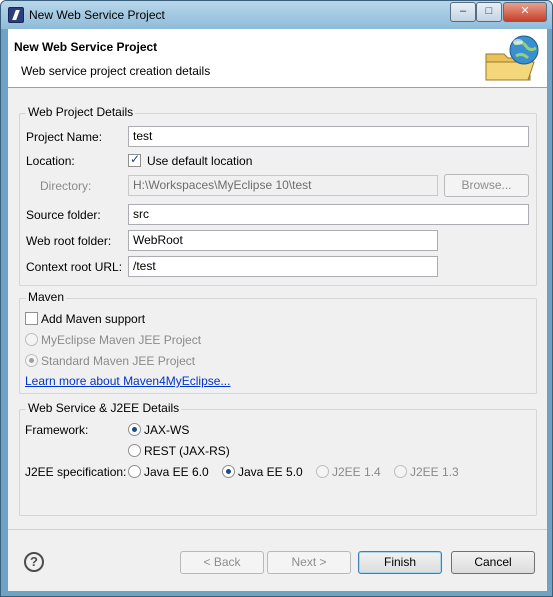  What do you see at coordinates (50, 161) in the screenshot?
I see `location-label: Location:` at bounding box center [50, 161].